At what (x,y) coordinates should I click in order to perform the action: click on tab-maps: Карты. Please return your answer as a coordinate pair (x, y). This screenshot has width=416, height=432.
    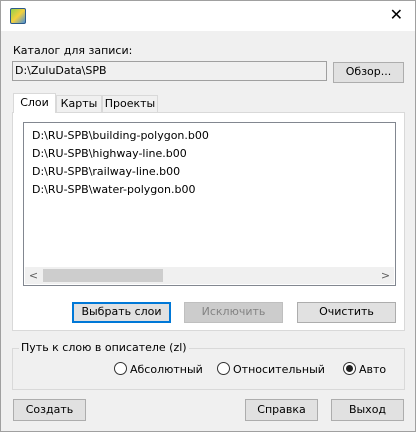
    Looking at the image, I should click on (79, 103).